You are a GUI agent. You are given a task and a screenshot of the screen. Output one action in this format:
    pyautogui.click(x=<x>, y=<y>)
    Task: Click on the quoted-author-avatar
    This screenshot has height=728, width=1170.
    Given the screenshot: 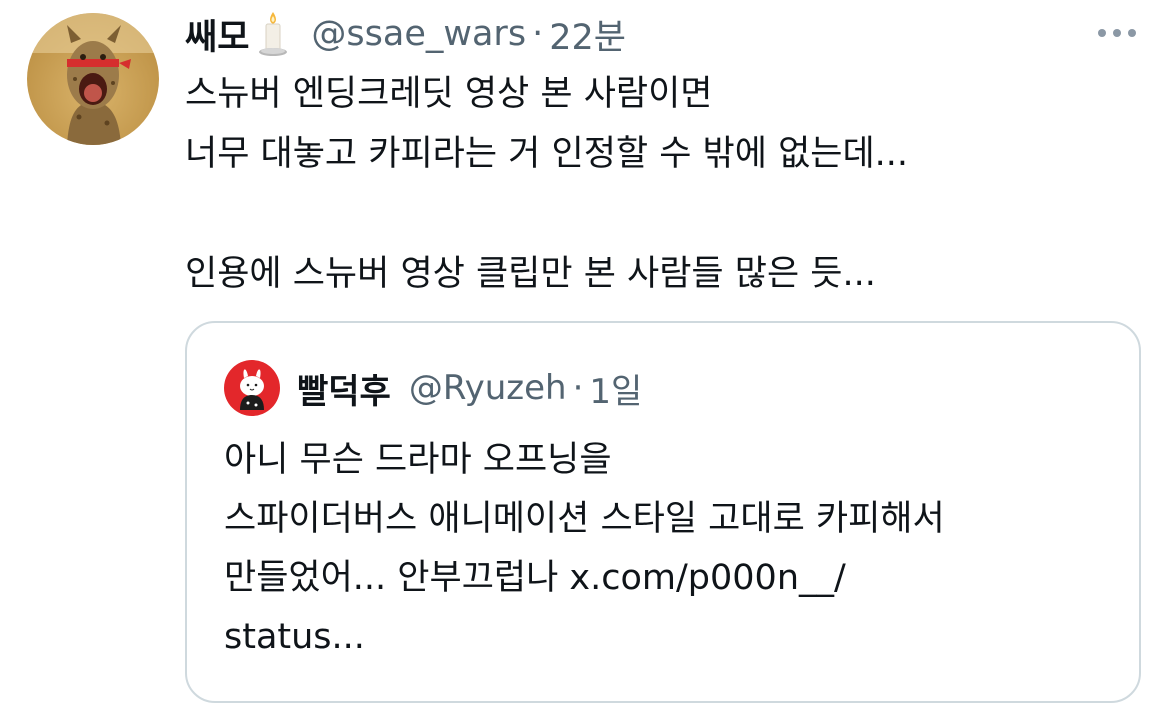 What is the action you would take?
    pyautogui.click(x=252, y=388)
    